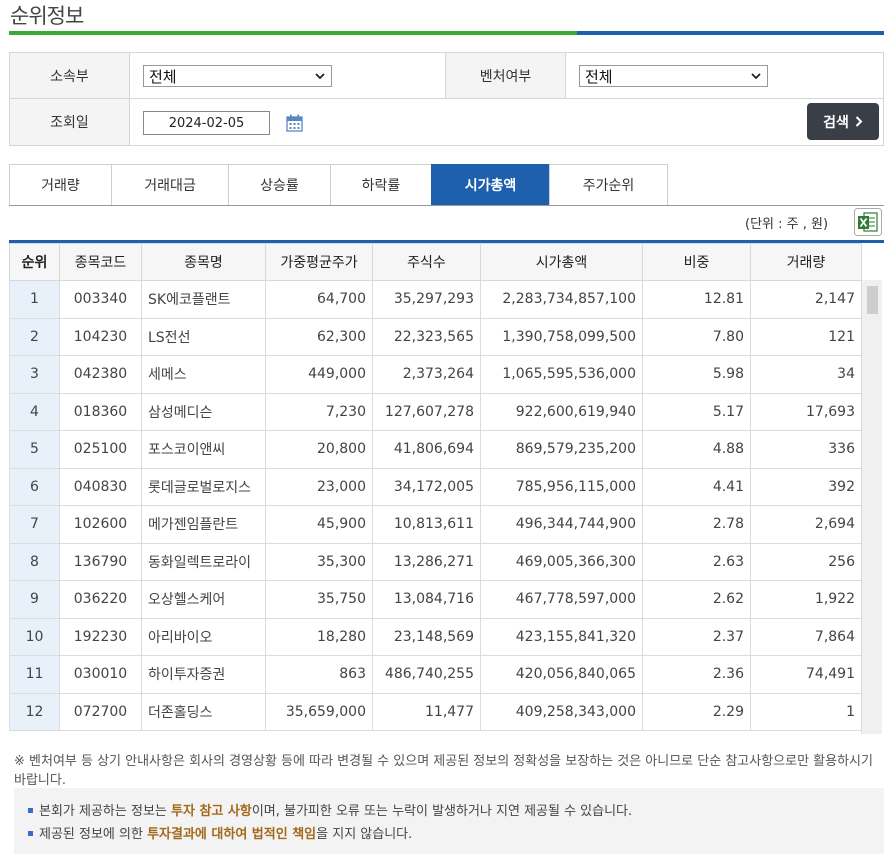 The width and height of the screenshot is (894, 864). What do you see at coordinates (806, 524) in the screenshot?
I see `table-cell: 2,694` at bounding box center [806, 524].